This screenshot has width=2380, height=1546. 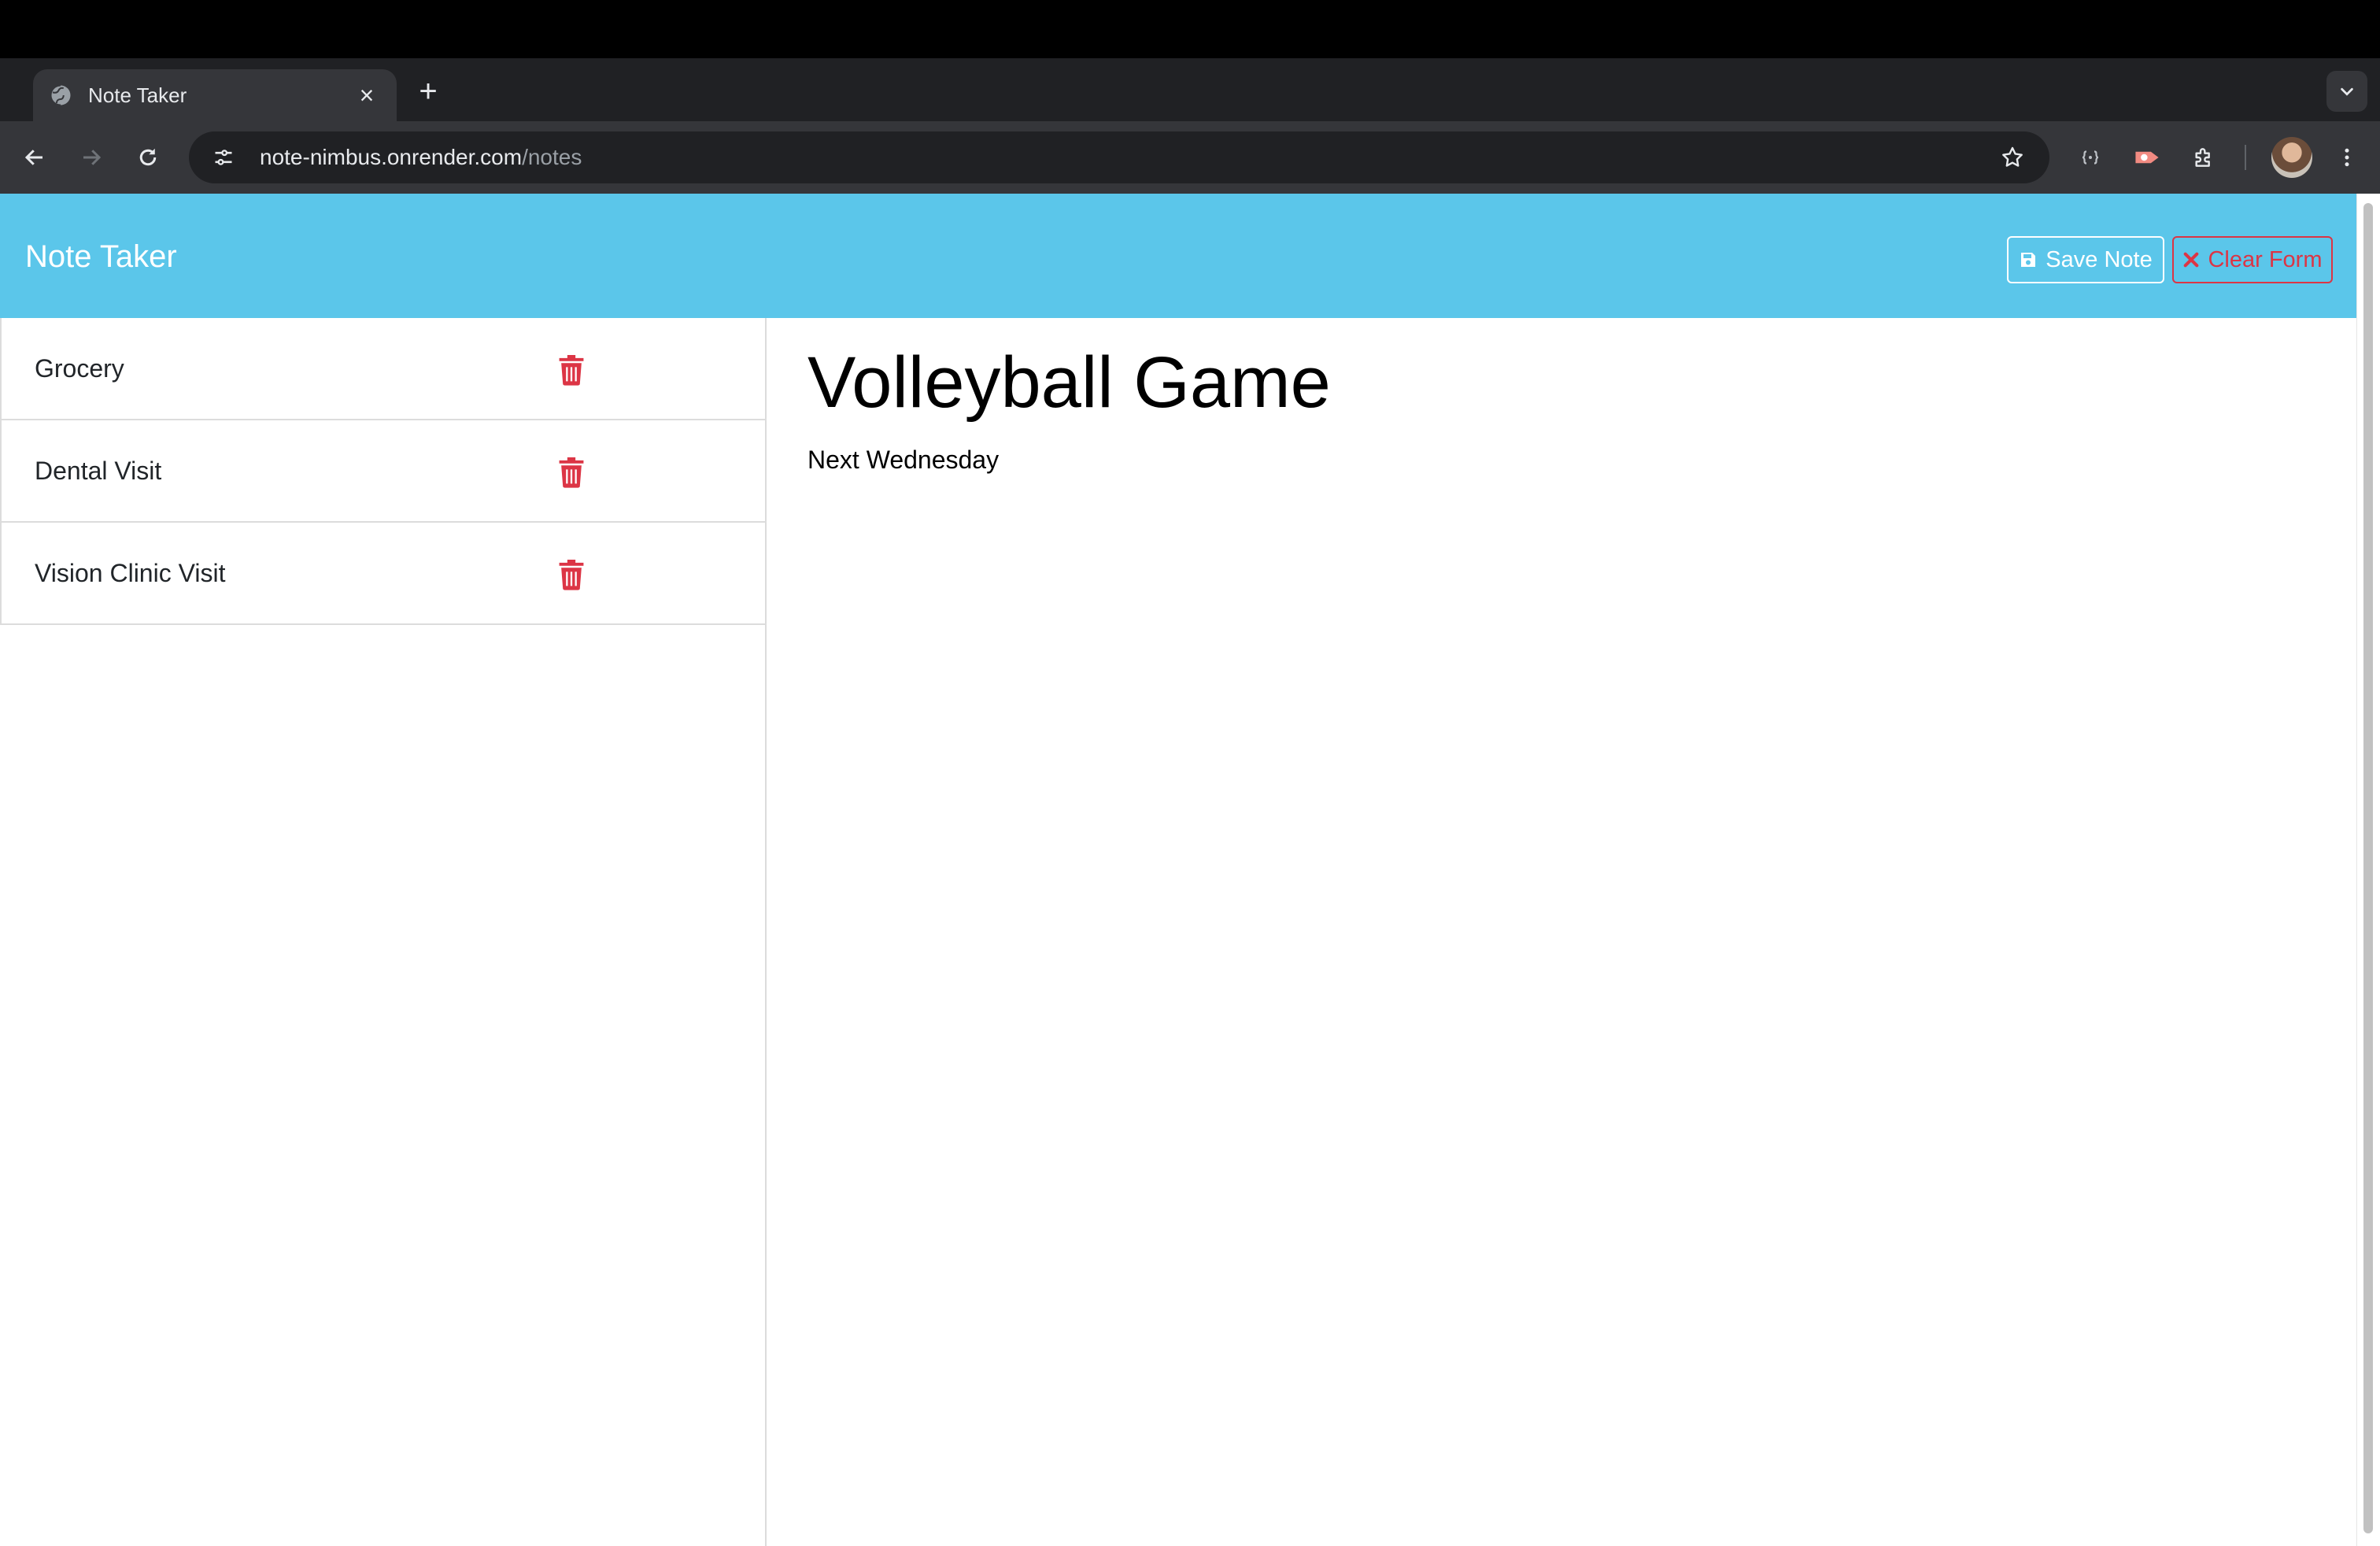 What do you see at coordinates (2028, 260) in the screenshot?
I see `floppy-disk-icon` at bounding box center [2028, 260].